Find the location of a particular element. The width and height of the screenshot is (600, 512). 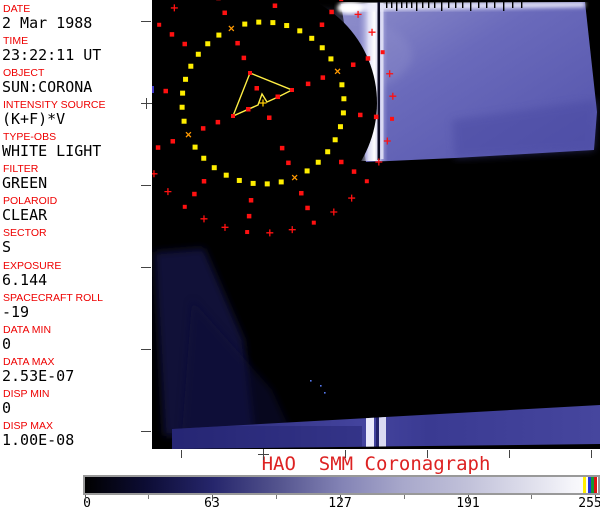

field-label: SECTOR is located at coordinates (25, 233).